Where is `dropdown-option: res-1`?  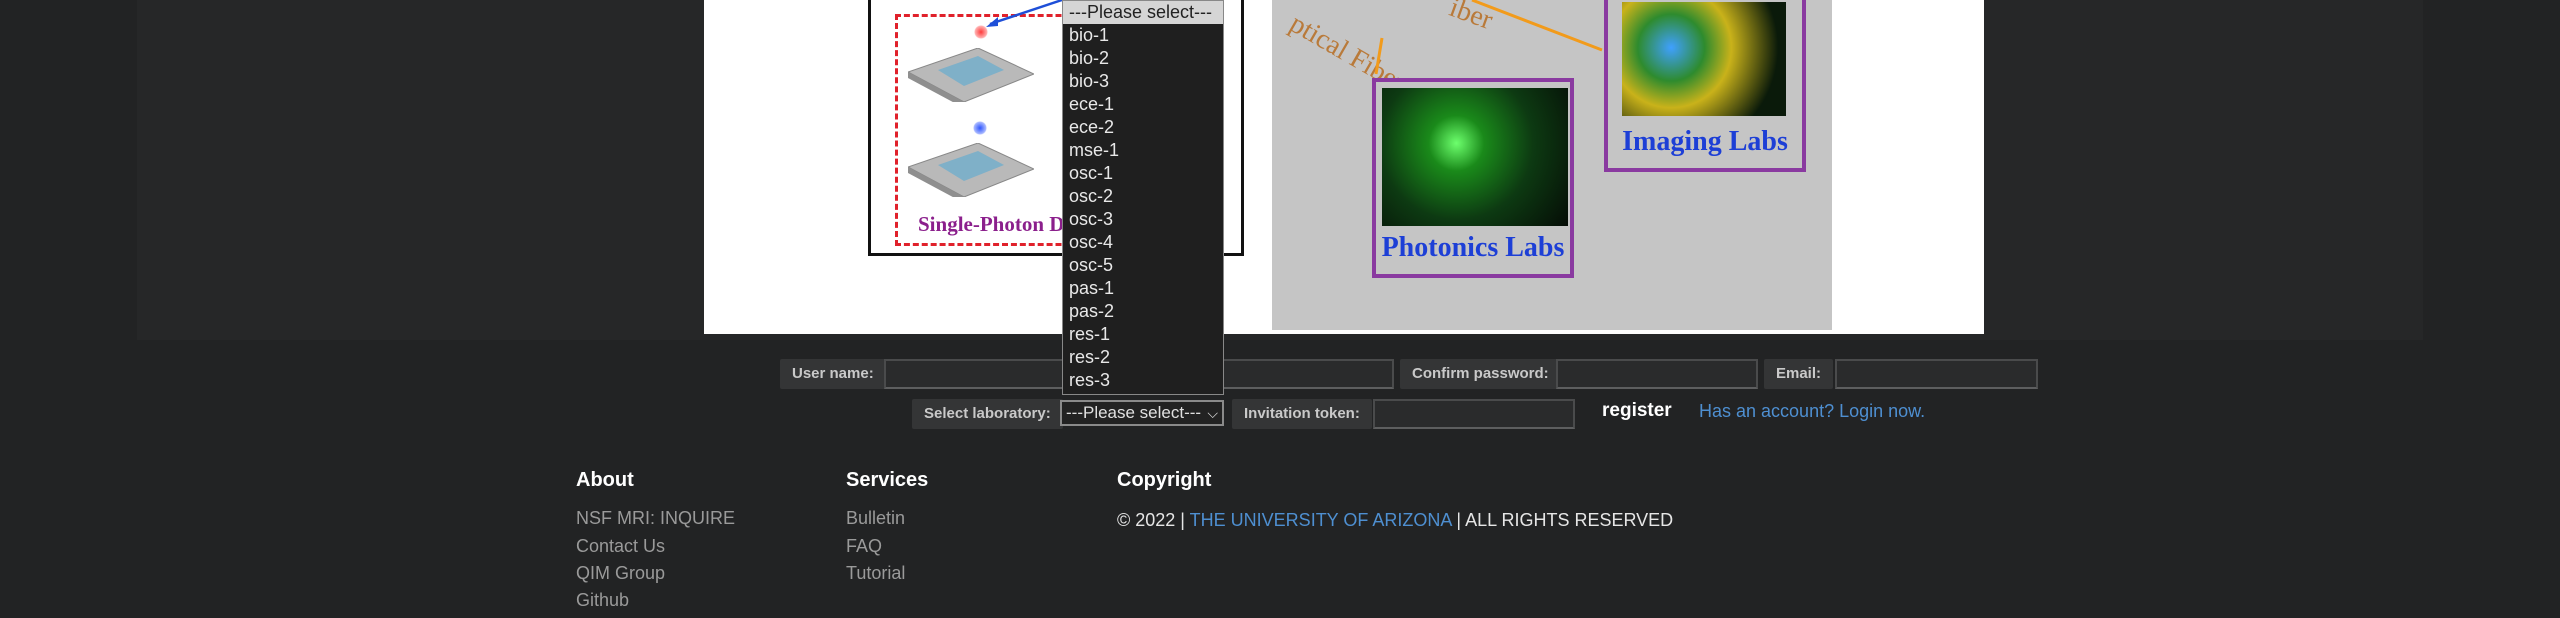 dropdown-option: res-1 is located at coordinates (1143, 334).